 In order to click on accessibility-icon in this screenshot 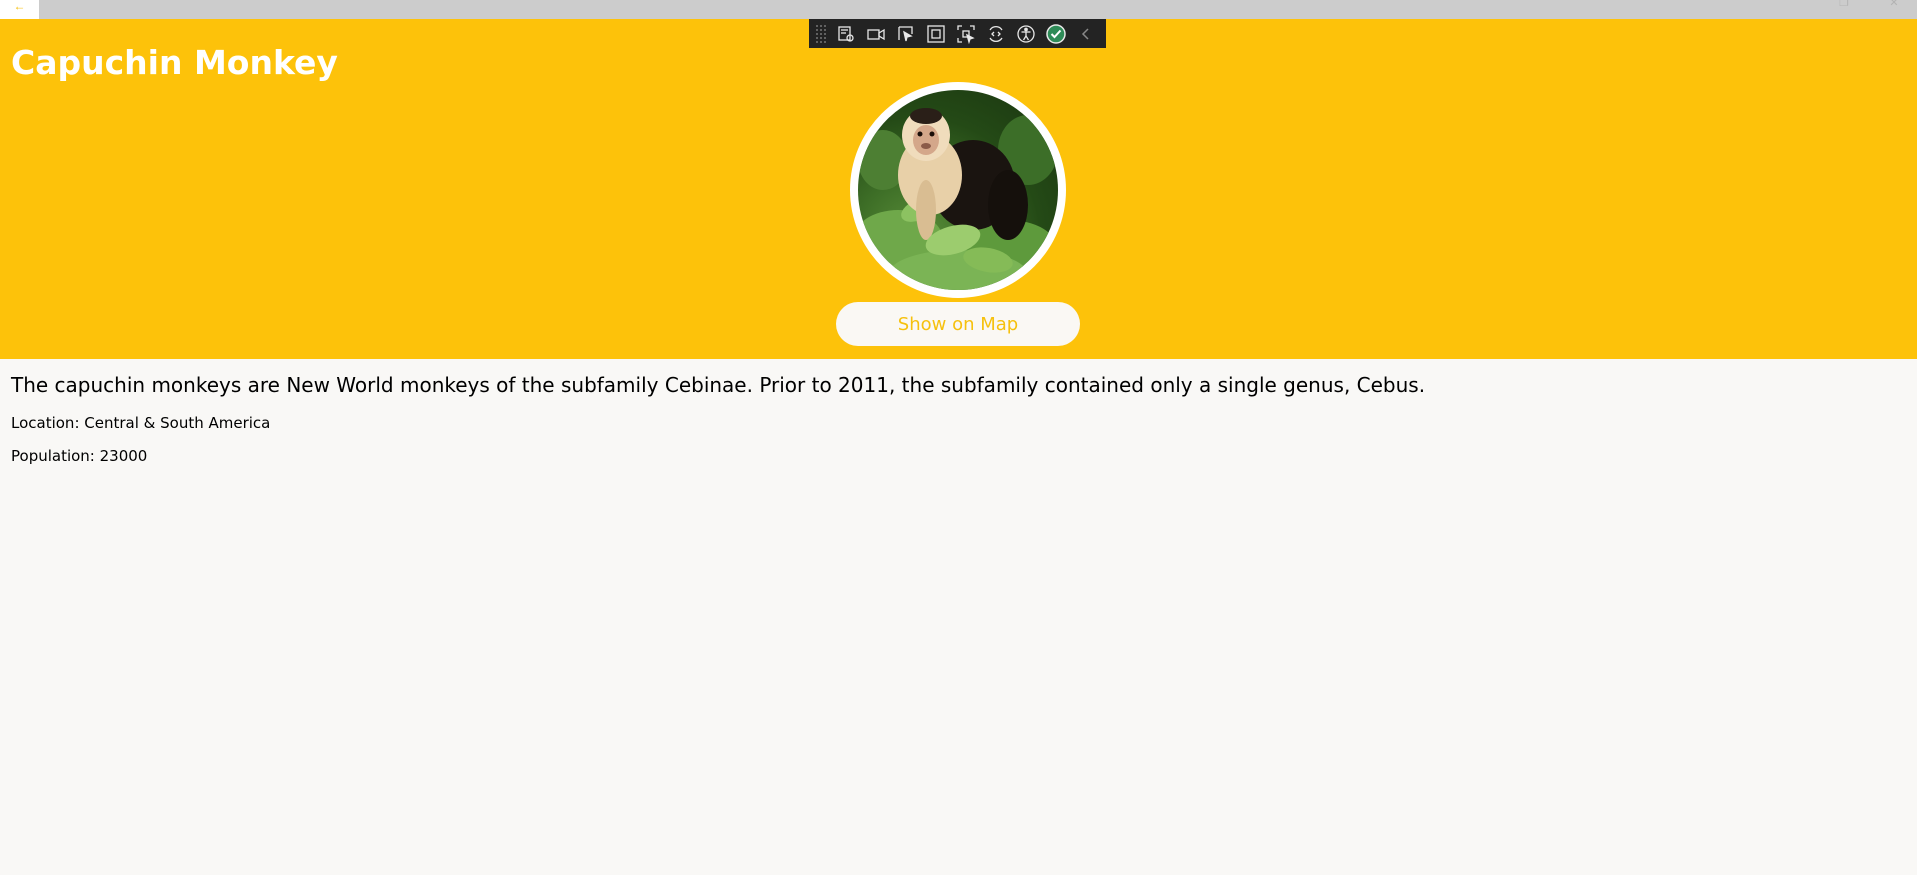, I will do `click(1026, 33)`.